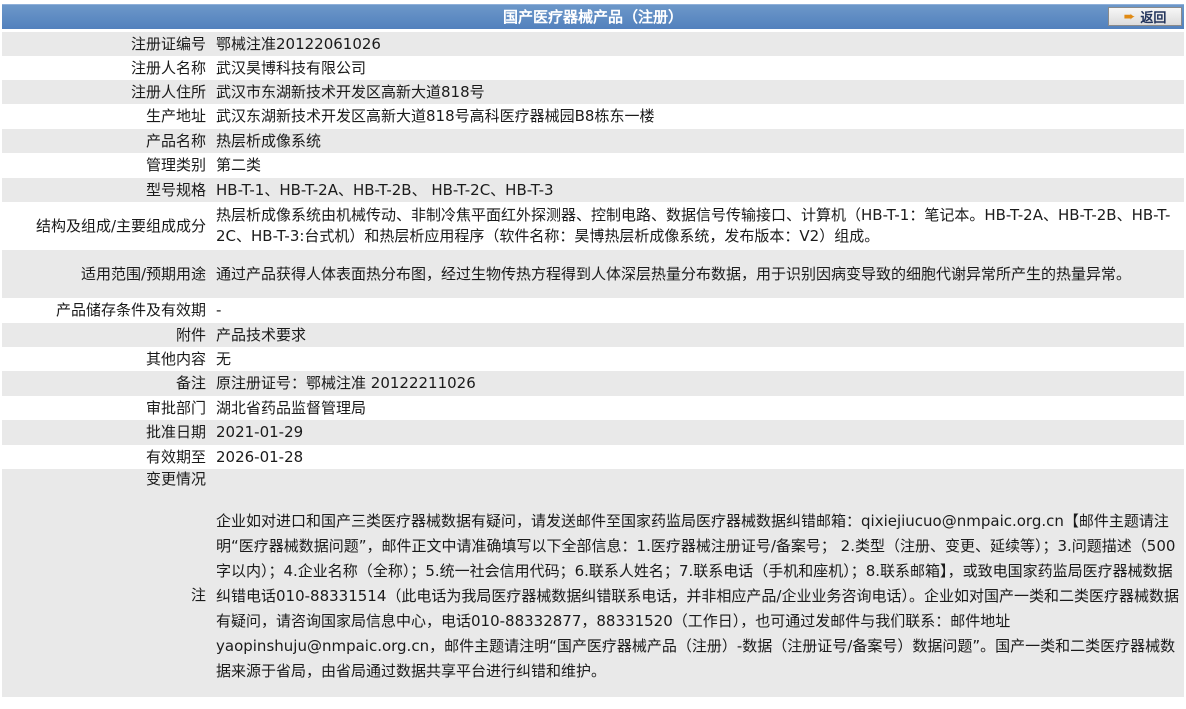 The width and height of the screenshot is (1186, 709). Describe the element at coordinates (698, 44) in the screenshot. I see `field-value: 鄂械注准20122061026` at that location.